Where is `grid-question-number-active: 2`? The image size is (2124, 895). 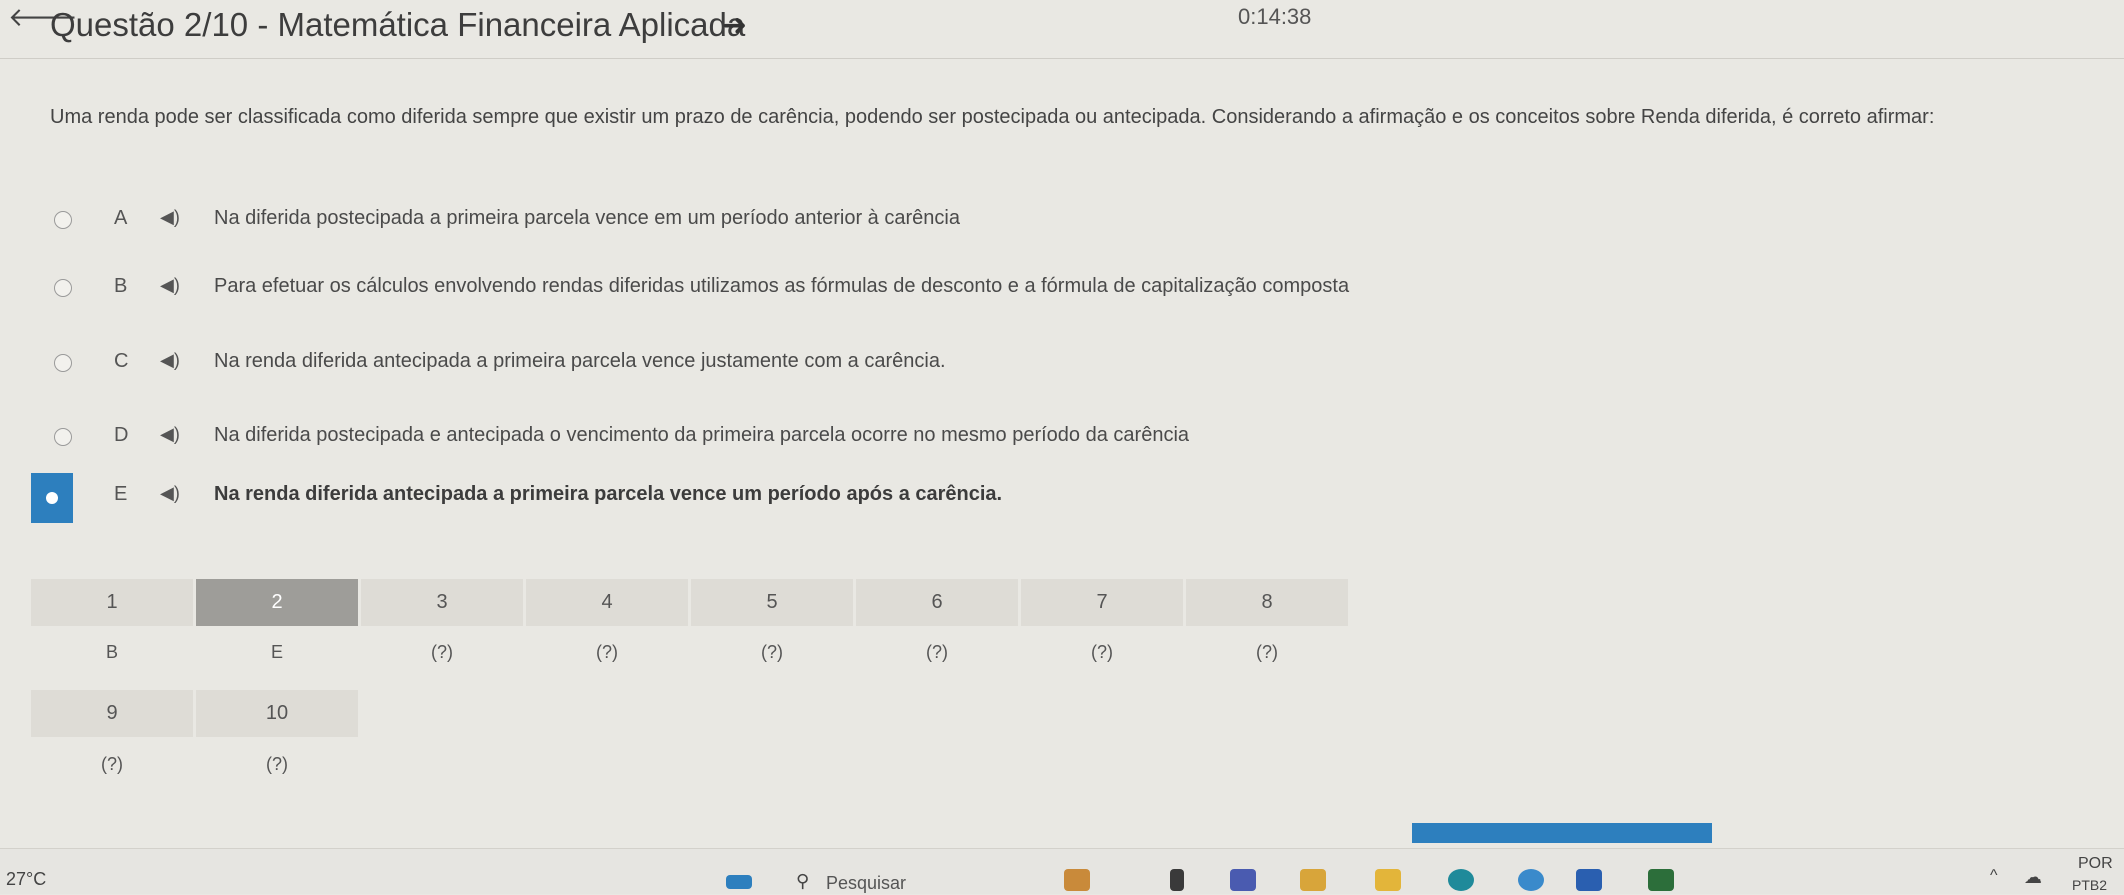
grid-question-number-active: 2 is located at coordinates (277, 602).